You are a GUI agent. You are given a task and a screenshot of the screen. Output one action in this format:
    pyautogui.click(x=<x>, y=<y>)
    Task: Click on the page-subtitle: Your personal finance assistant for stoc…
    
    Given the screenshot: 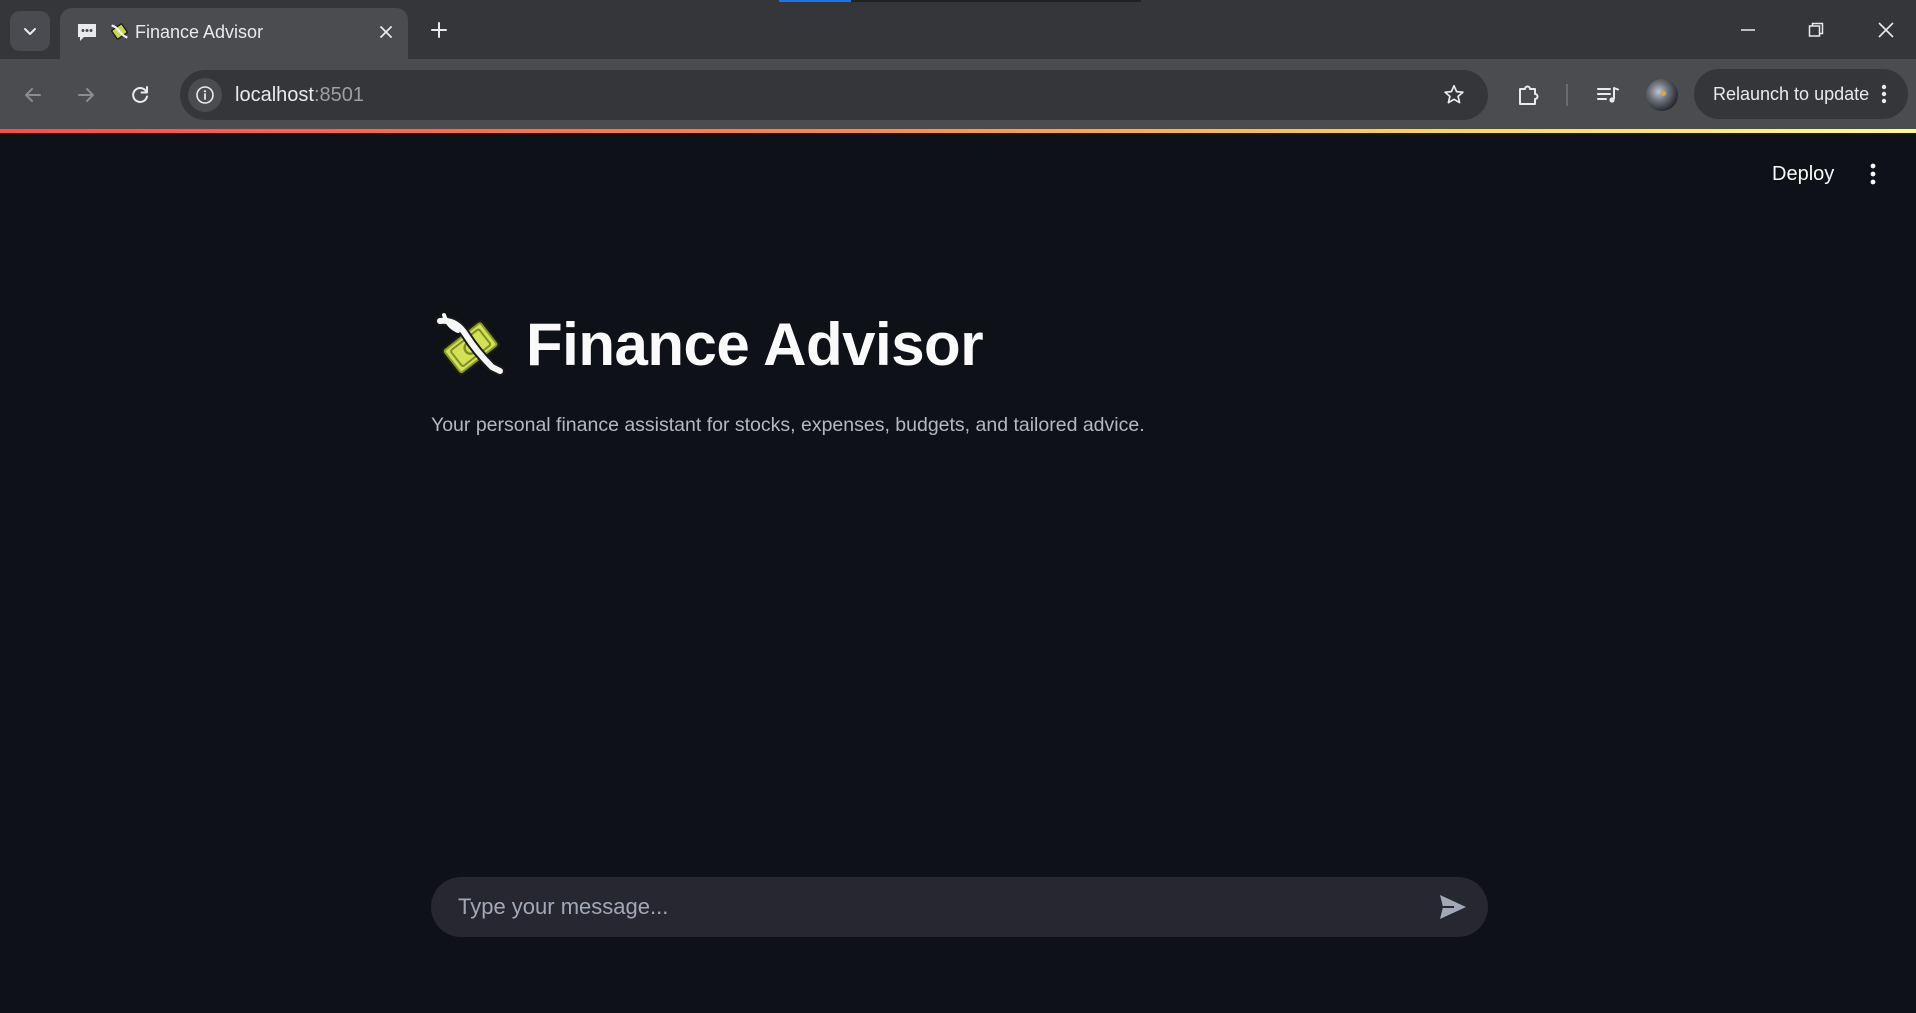 What is the action you would take?
    pyautogui.click(x=788, y=425)
    